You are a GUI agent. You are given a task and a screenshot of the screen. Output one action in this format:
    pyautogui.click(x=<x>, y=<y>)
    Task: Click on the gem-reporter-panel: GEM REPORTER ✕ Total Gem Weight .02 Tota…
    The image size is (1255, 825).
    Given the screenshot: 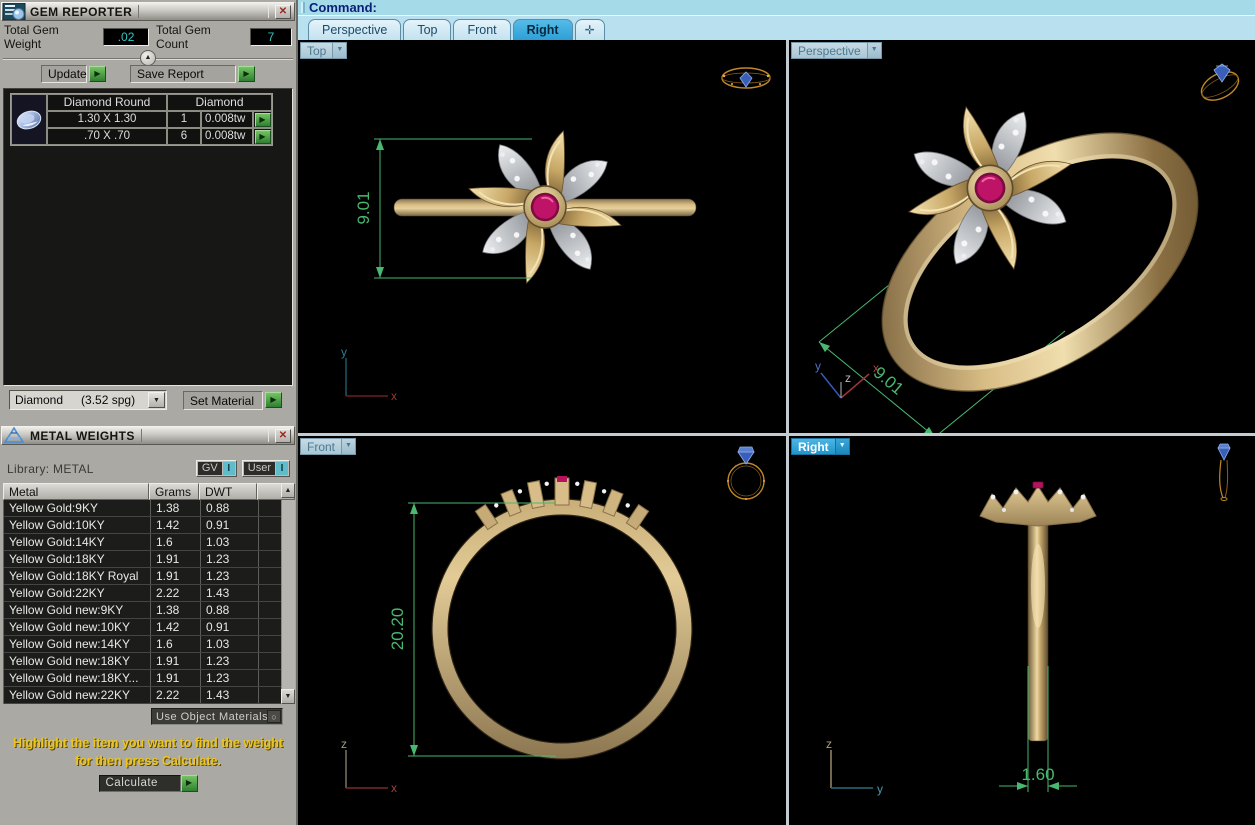 What is the action you would take?
    pyautogui.click(x=148, y=208)
    